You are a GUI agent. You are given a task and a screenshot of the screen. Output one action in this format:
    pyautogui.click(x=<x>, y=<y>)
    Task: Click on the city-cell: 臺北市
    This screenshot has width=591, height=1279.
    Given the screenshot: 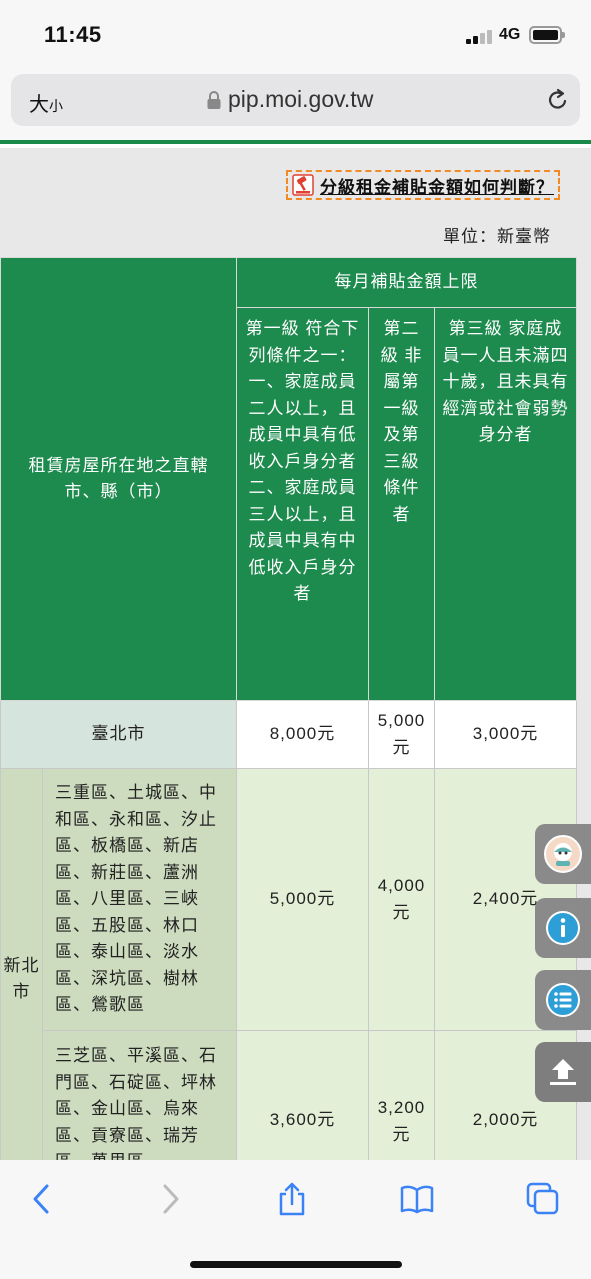 What is the action you would take?
    pyautogui.click(x=118, y=734)
    